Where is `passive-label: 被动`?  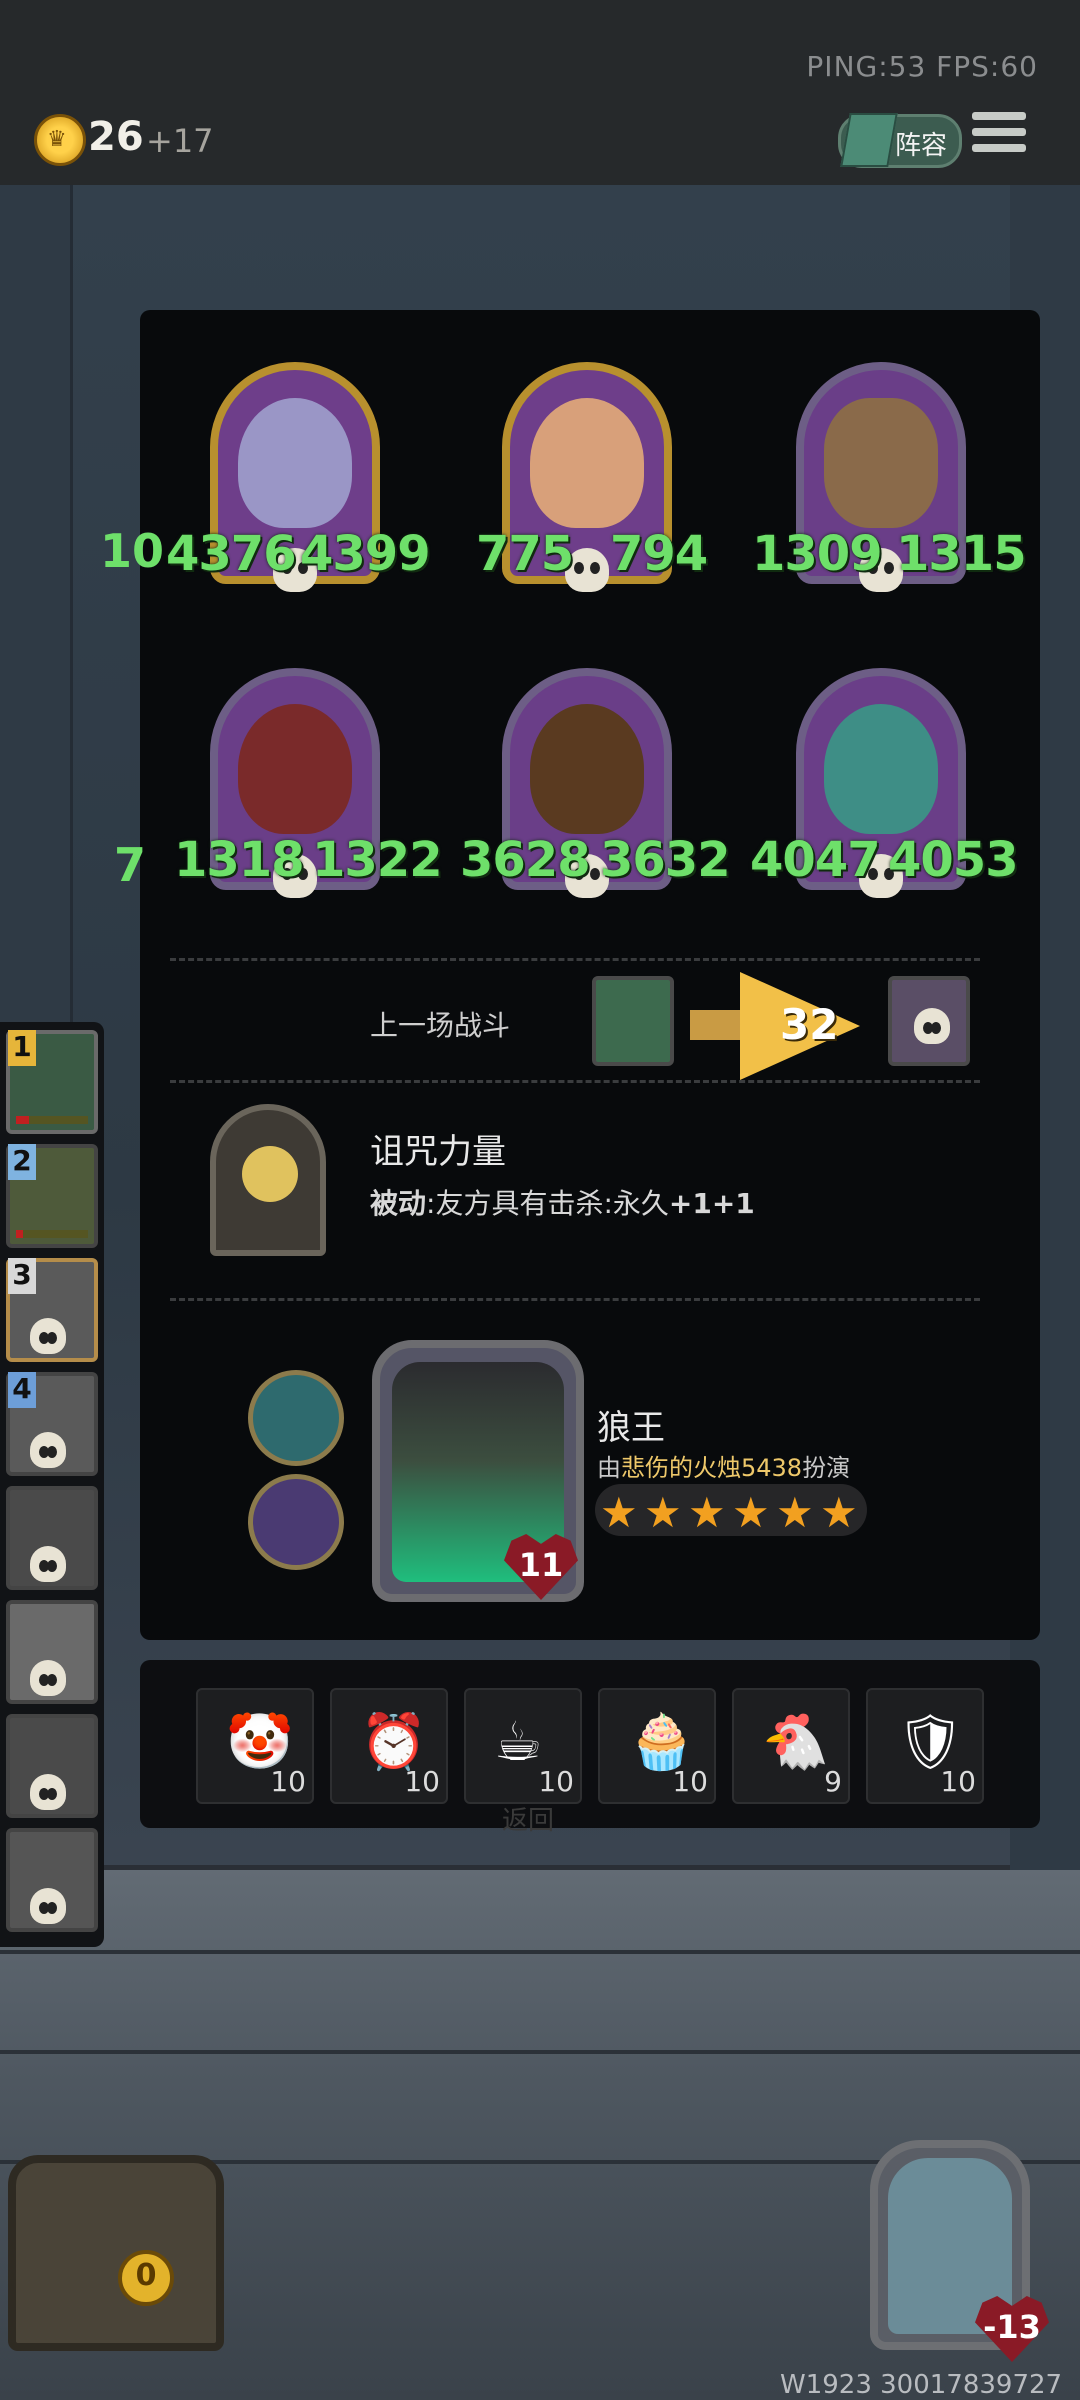 passive-label: 被动 is located at coordinates (398, 1203).